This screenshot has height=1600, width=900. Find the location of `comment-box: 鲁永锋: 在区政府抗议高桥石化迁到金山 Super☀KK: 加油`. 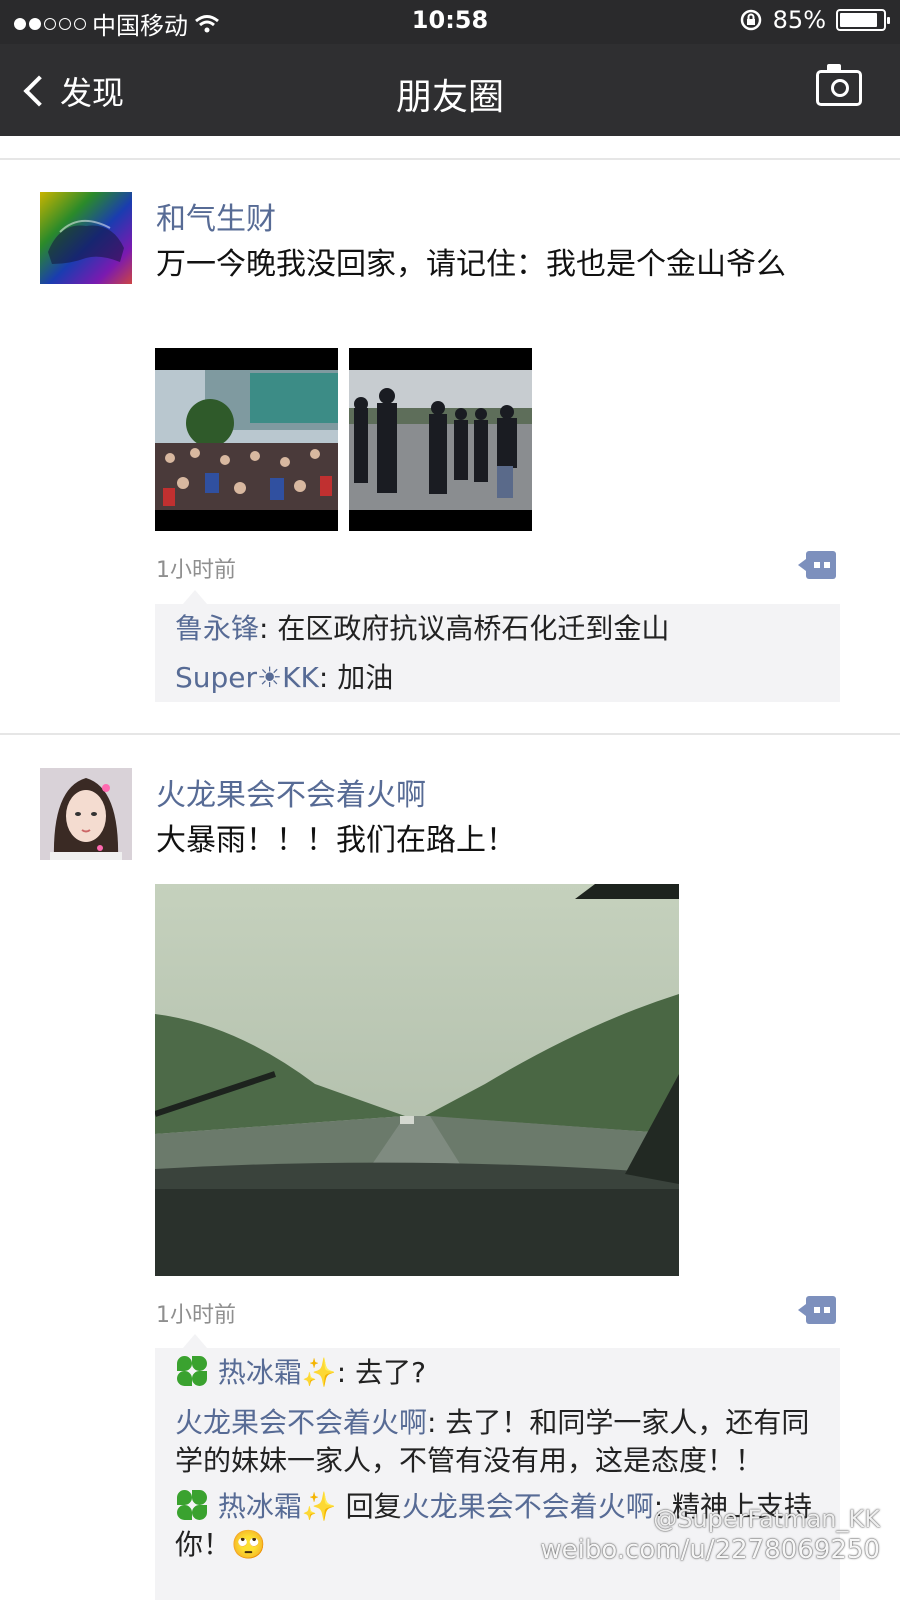

comment-box: 鲁永锋: 在区政府抗议高桥石化迁到金山 Super☀KK: 加油 is located at coordinates (497, 646).